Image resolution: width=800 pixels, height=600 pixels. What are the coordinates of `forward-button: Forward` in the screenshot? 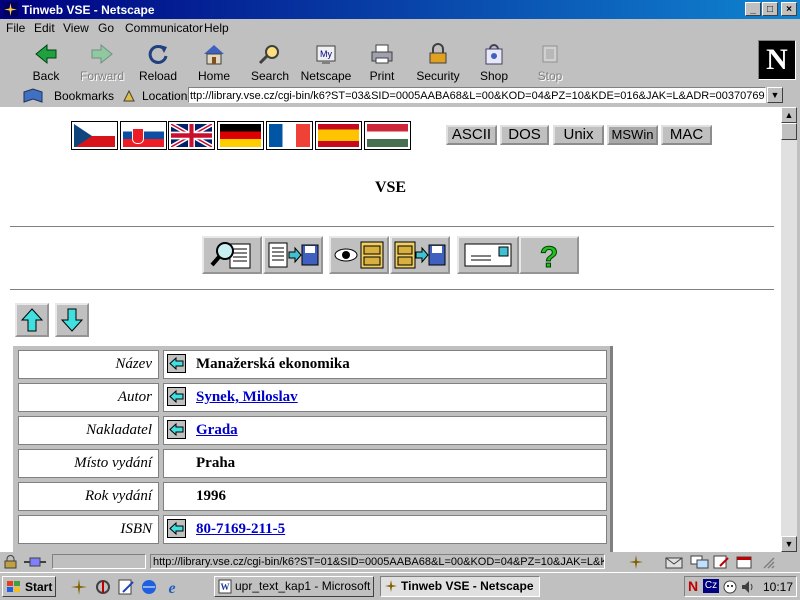 It's located at (102, 61).